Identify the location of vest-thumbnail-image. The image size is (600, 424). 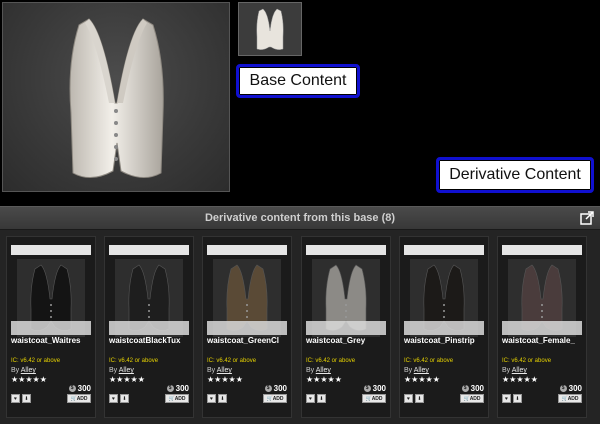
(270, 29).